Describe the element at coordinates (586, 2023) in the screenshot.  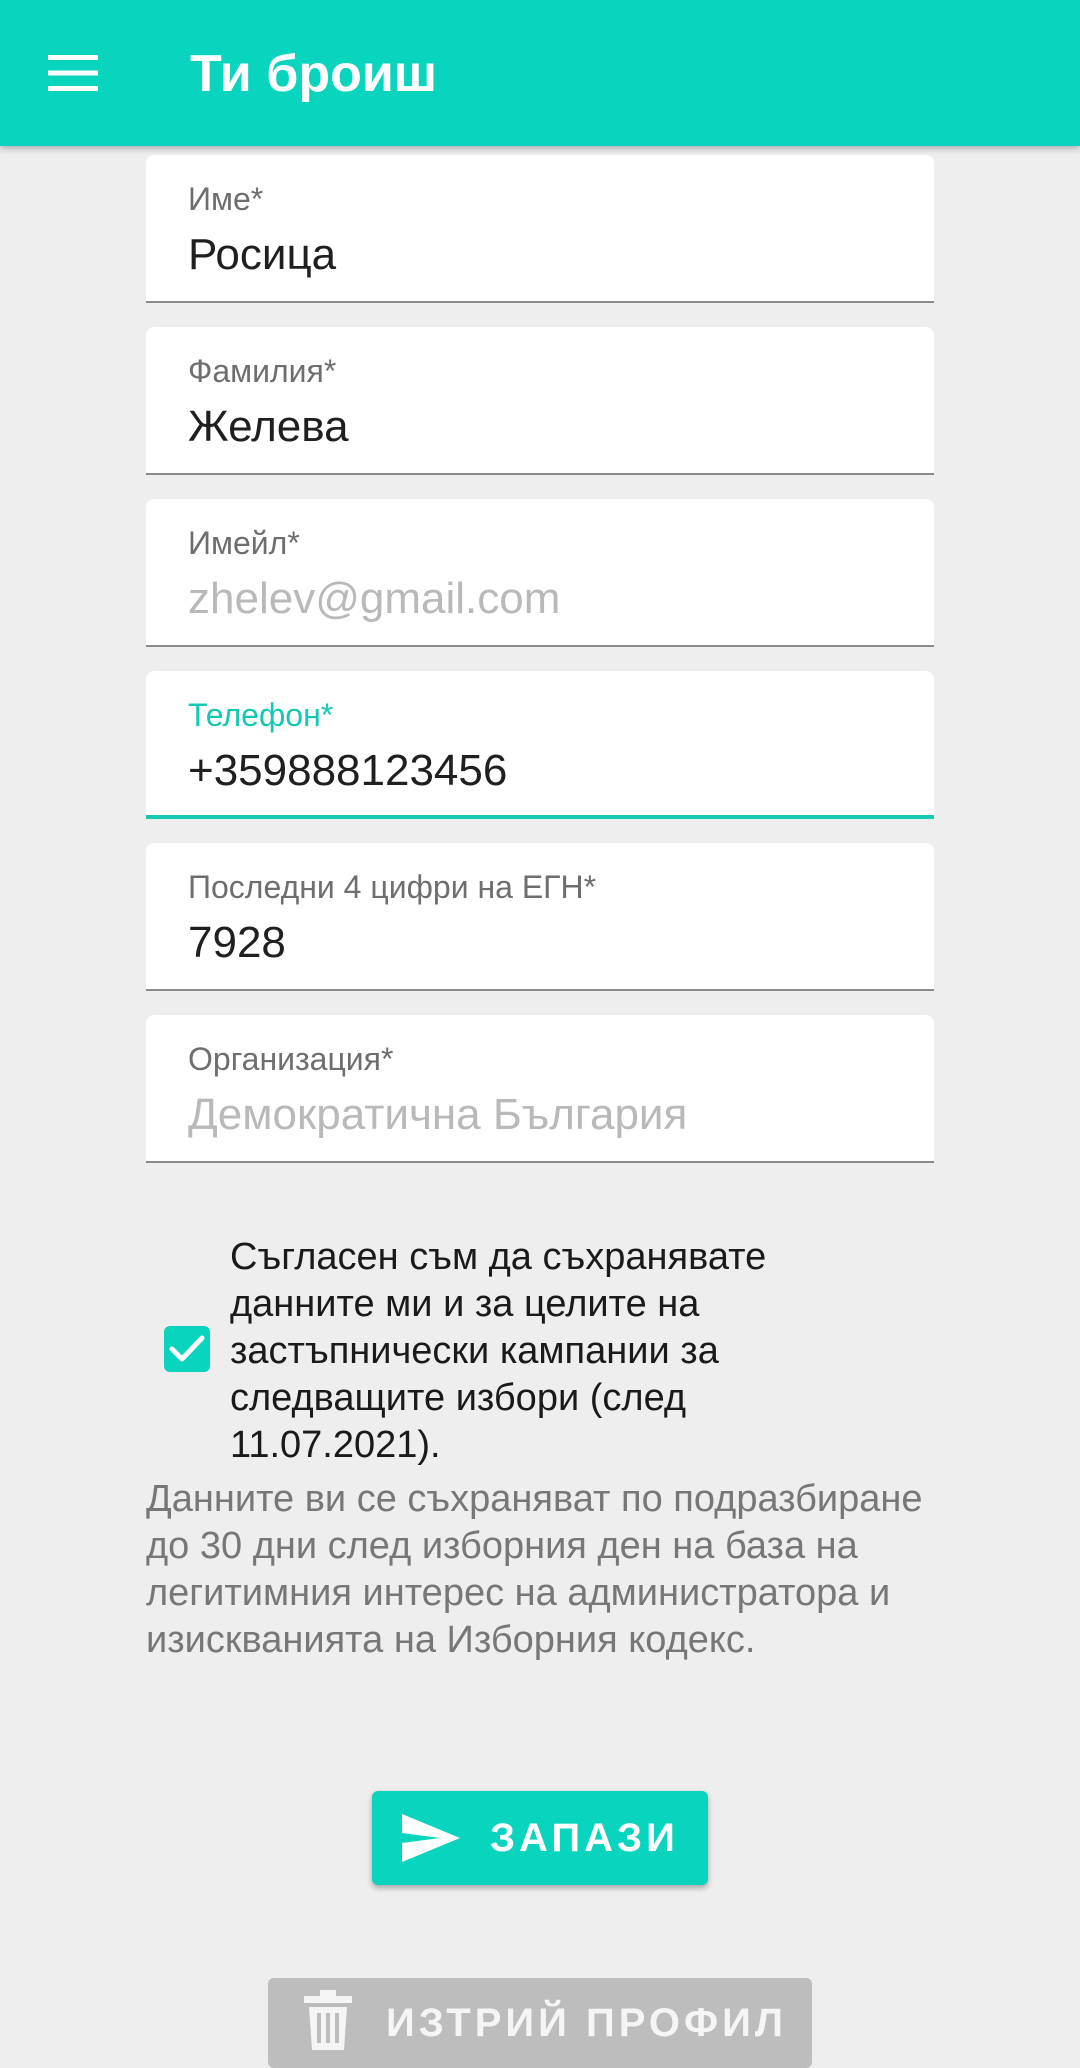
I see `delete-profile-label: ИЗТРИЙ ПРОФИЛ` at that location.